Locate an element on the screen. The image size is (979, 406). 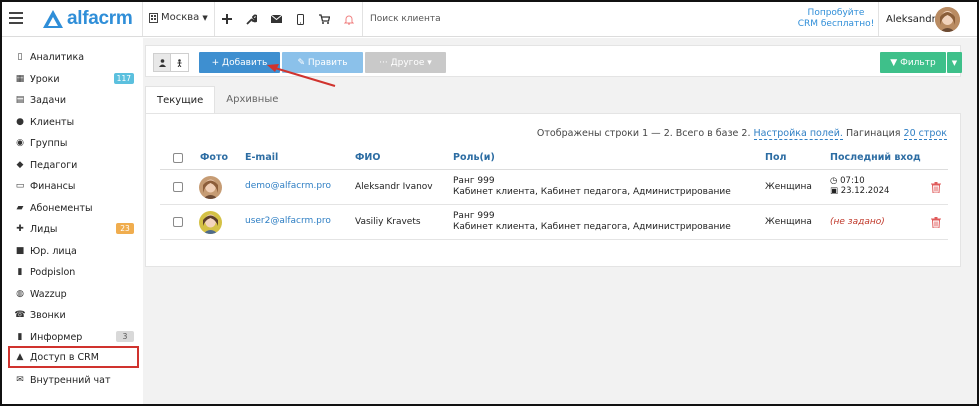
promo-line-2: CRM бесплатно! is located at coordinates (836, 24).